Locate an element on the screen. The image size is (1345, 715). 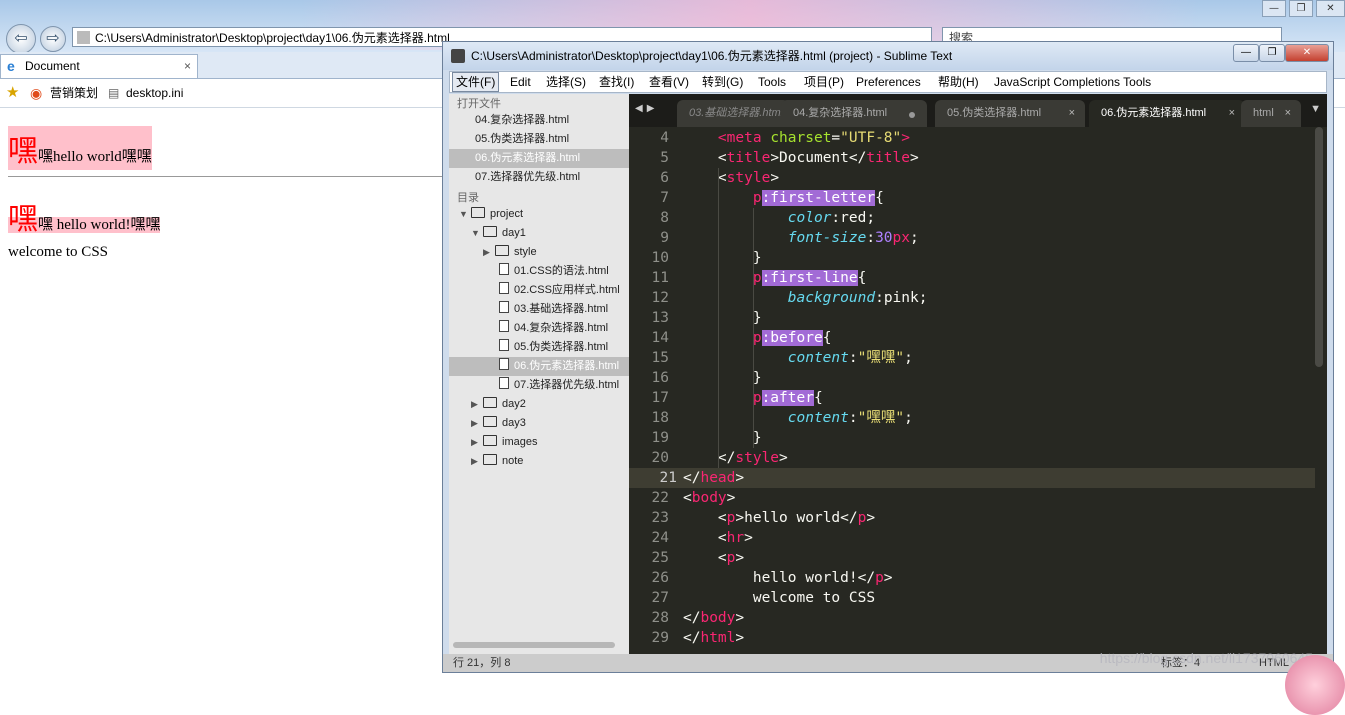
code-line: background:pink; is located at coordinates (805, 298).